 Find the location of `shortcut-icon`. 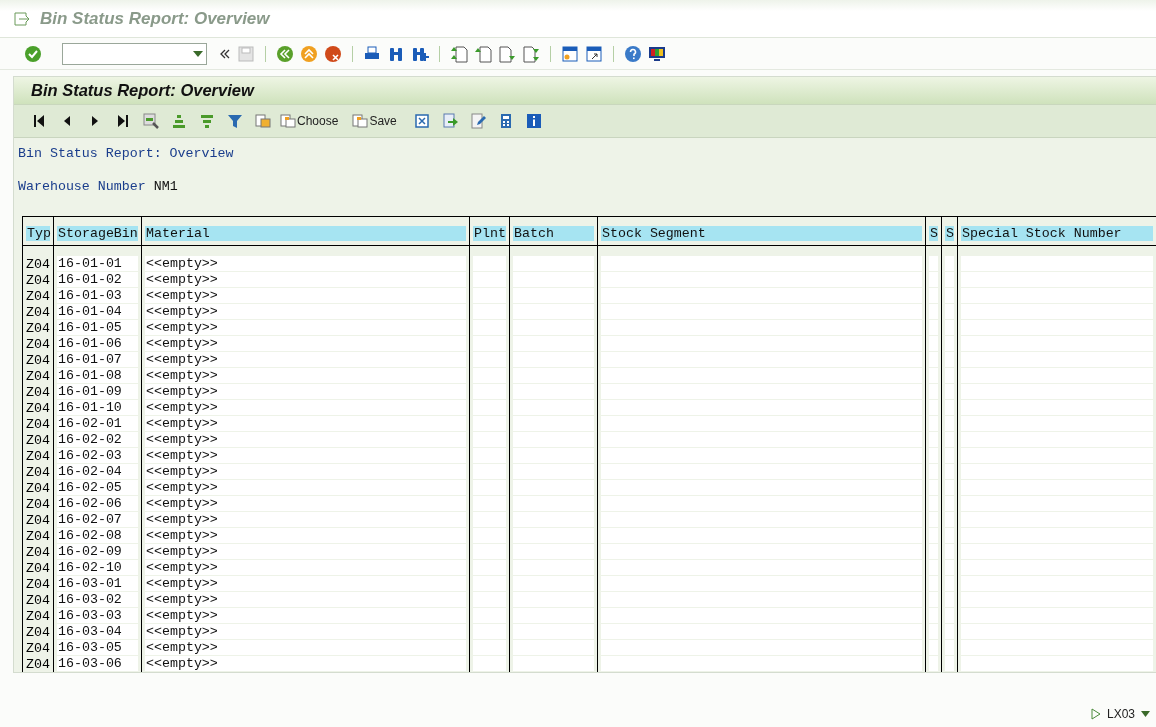

shortcut-icon is located at coordinates (594, 53).